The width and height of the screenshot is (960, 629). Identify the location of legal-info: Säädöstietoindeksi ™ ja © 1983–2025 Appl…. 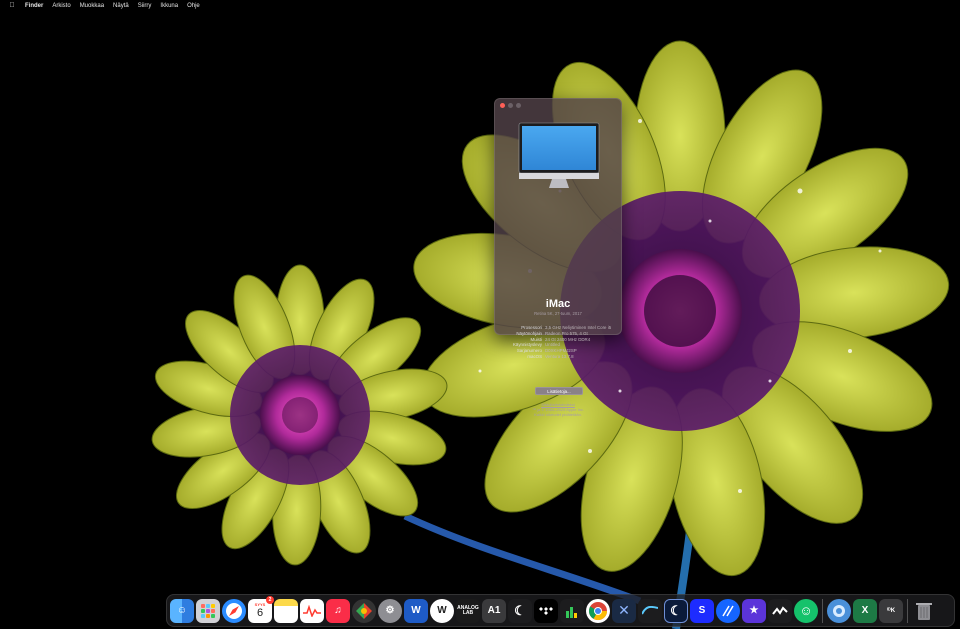
(558, 410).